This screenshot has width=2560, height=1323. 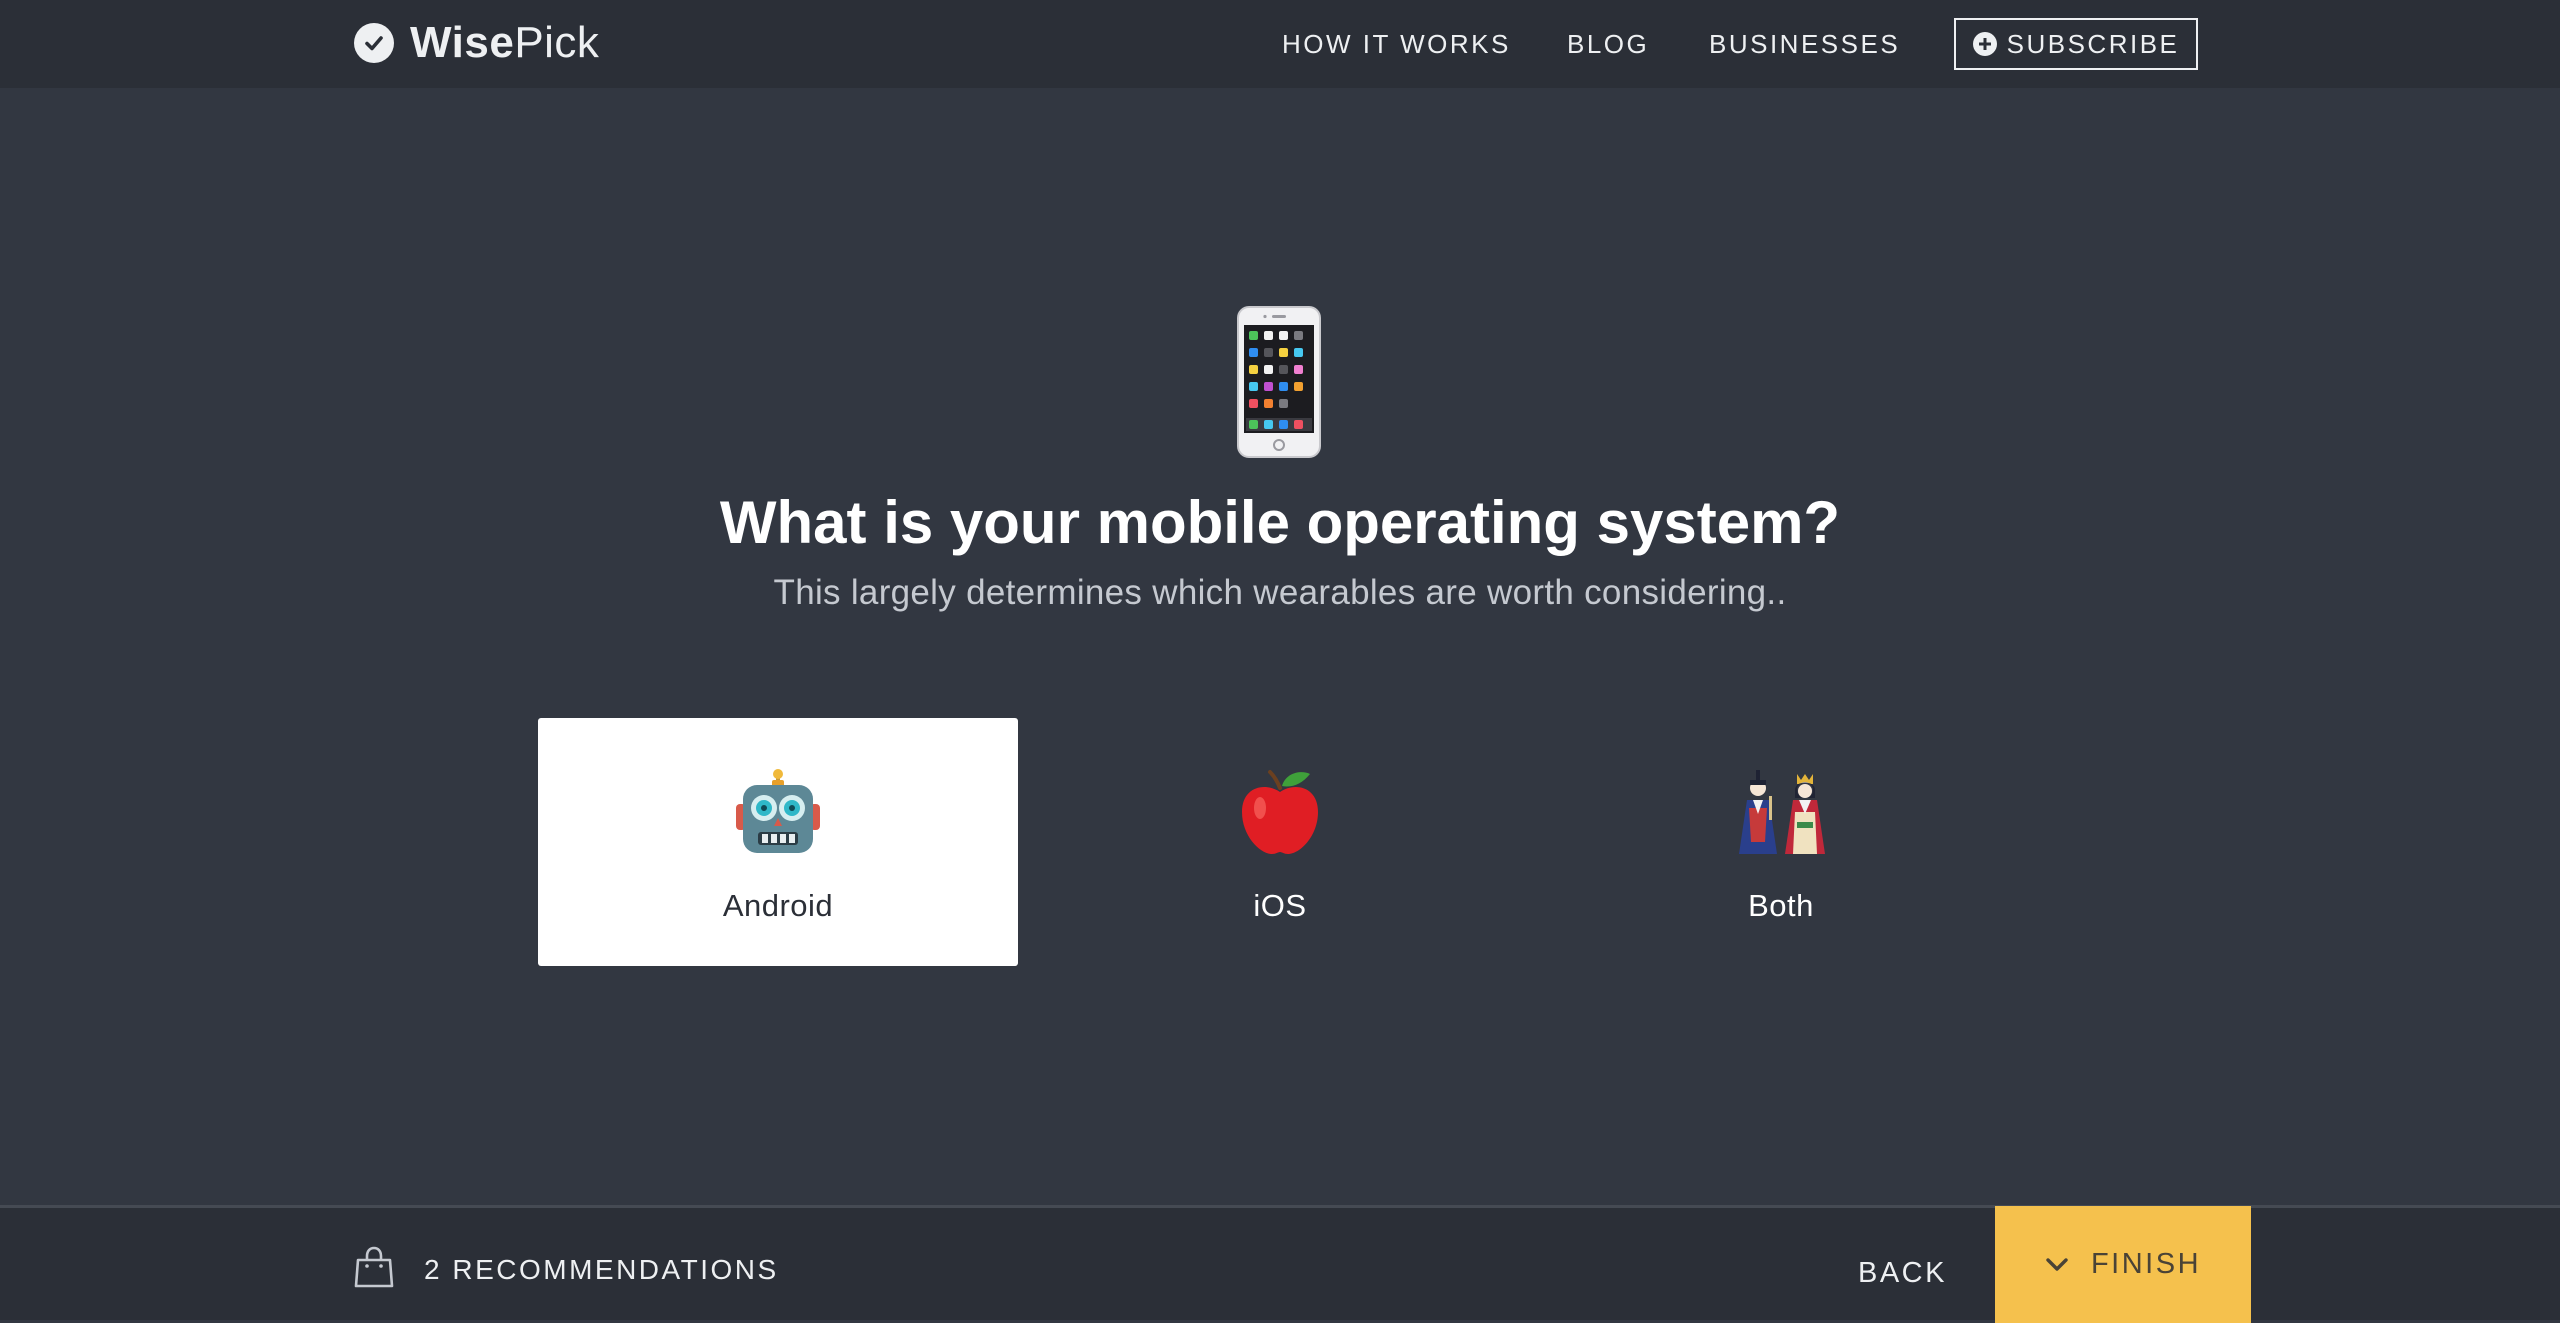 I want to click on wisepick-logo: WisePick, so click(x=476, y=43).